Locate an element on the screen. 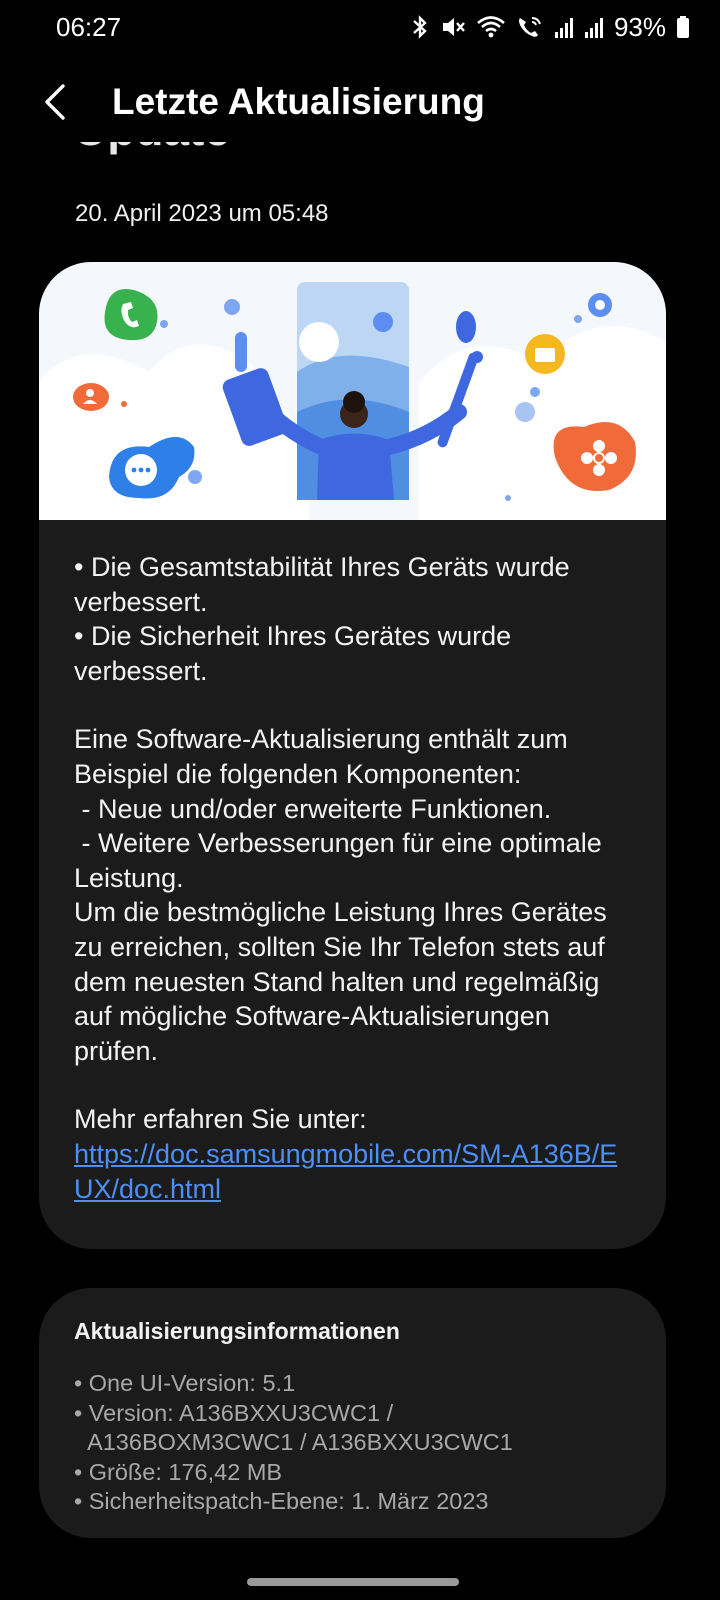  update-heading: Update is located at coordinates (152, 149).